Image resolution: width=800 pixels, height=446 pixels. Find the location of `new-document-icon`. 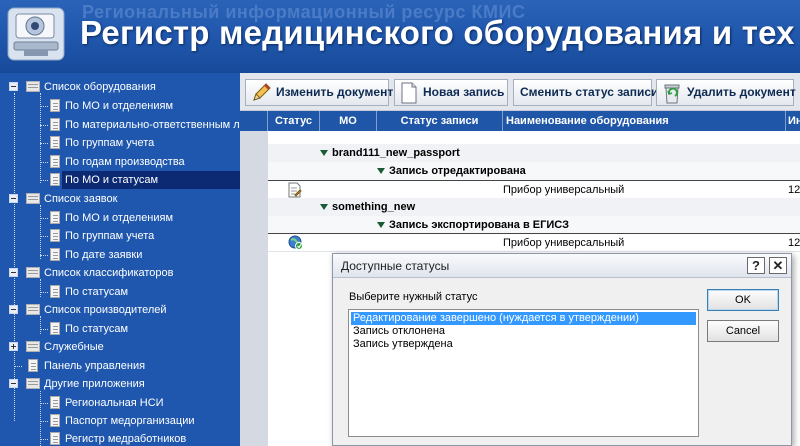

new-document-icon is located at coordinates (409, 93).